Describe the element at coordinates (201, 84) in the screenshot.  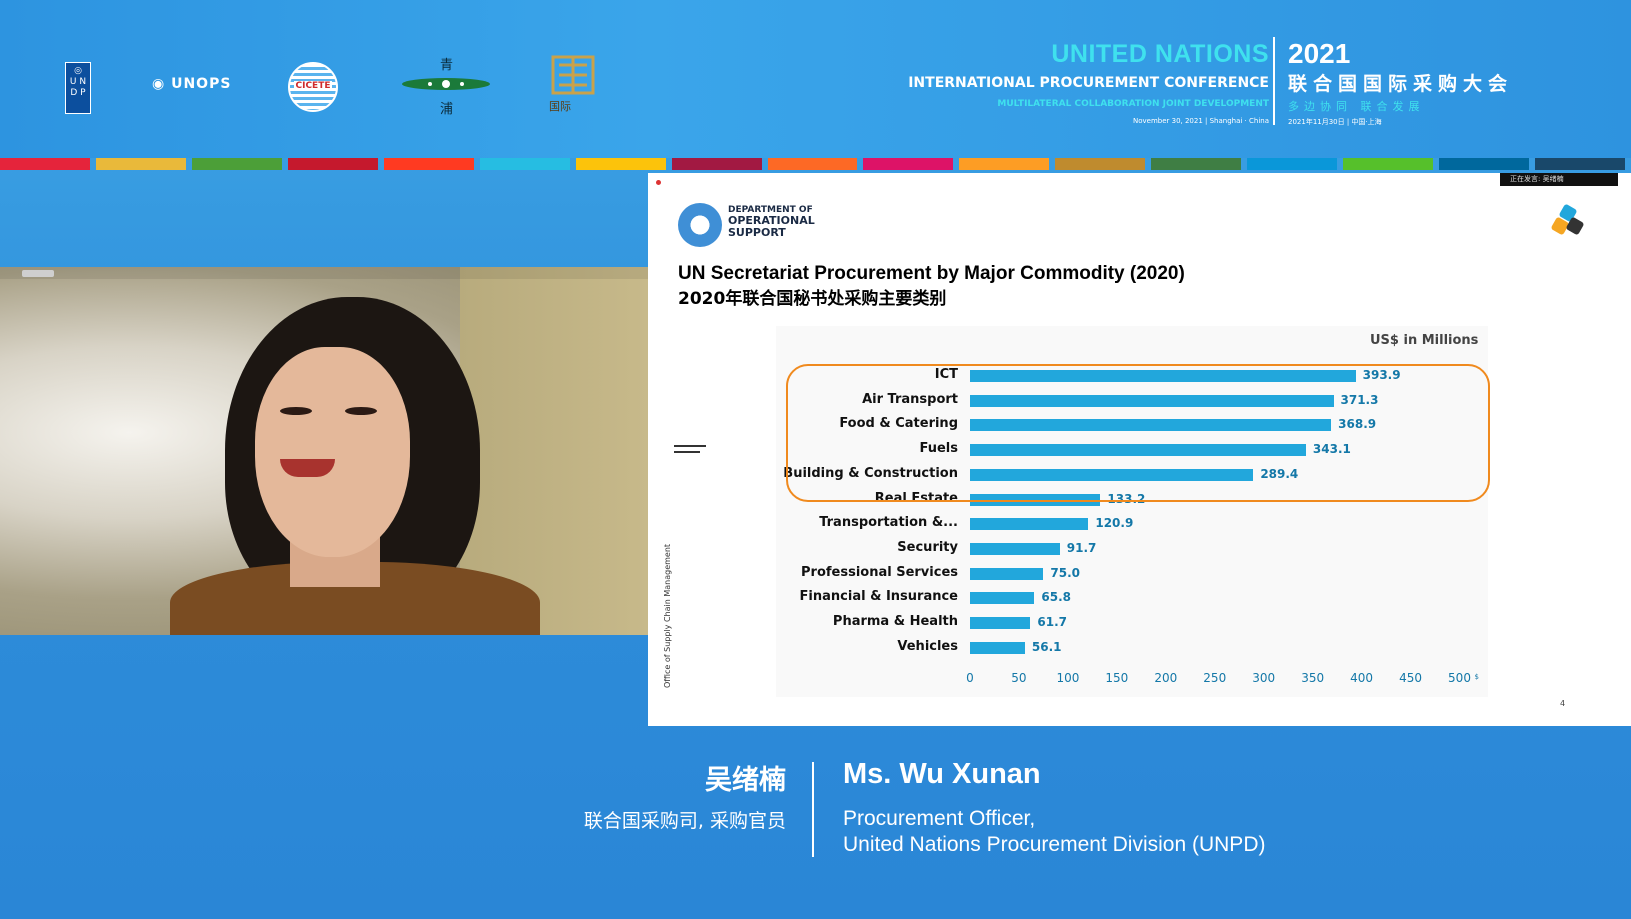
I see `unops-logo-text: UNOPS` at that location.